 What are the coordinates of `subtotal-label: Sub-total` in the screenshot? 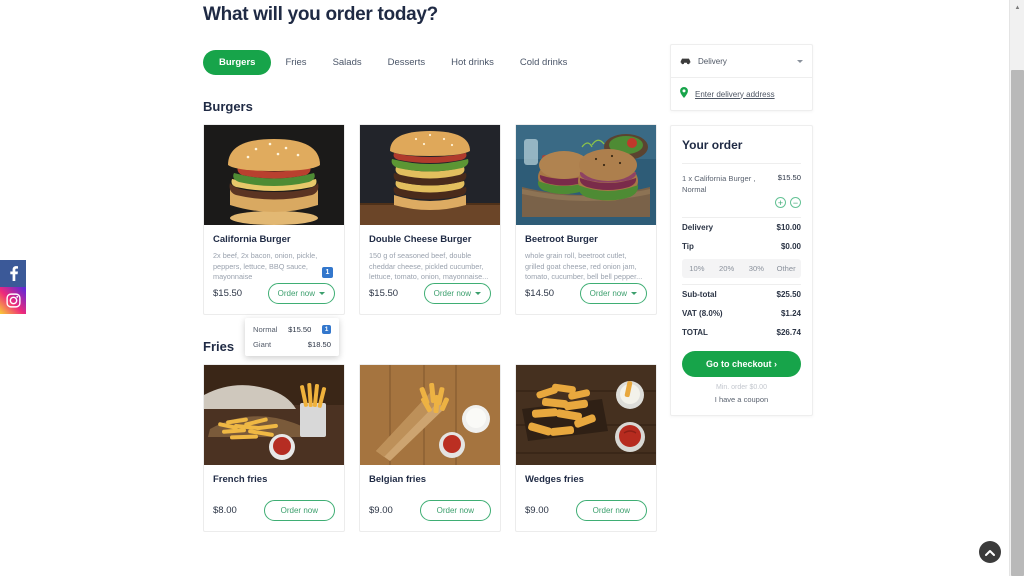 It's located at (699, 294).